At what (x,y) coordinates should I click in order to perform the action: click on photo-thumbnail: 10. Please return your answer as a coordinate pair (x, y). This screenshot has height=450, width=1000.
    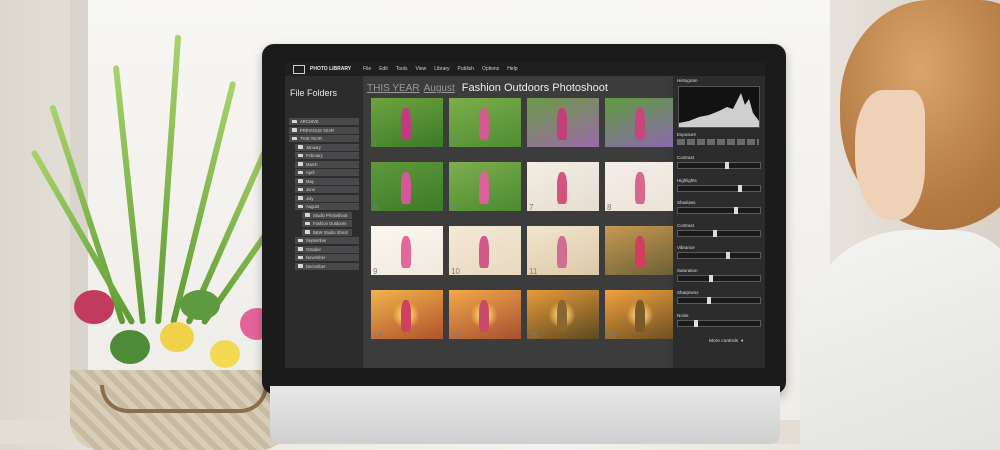
    Looking at the image, I should click on (485, 250).